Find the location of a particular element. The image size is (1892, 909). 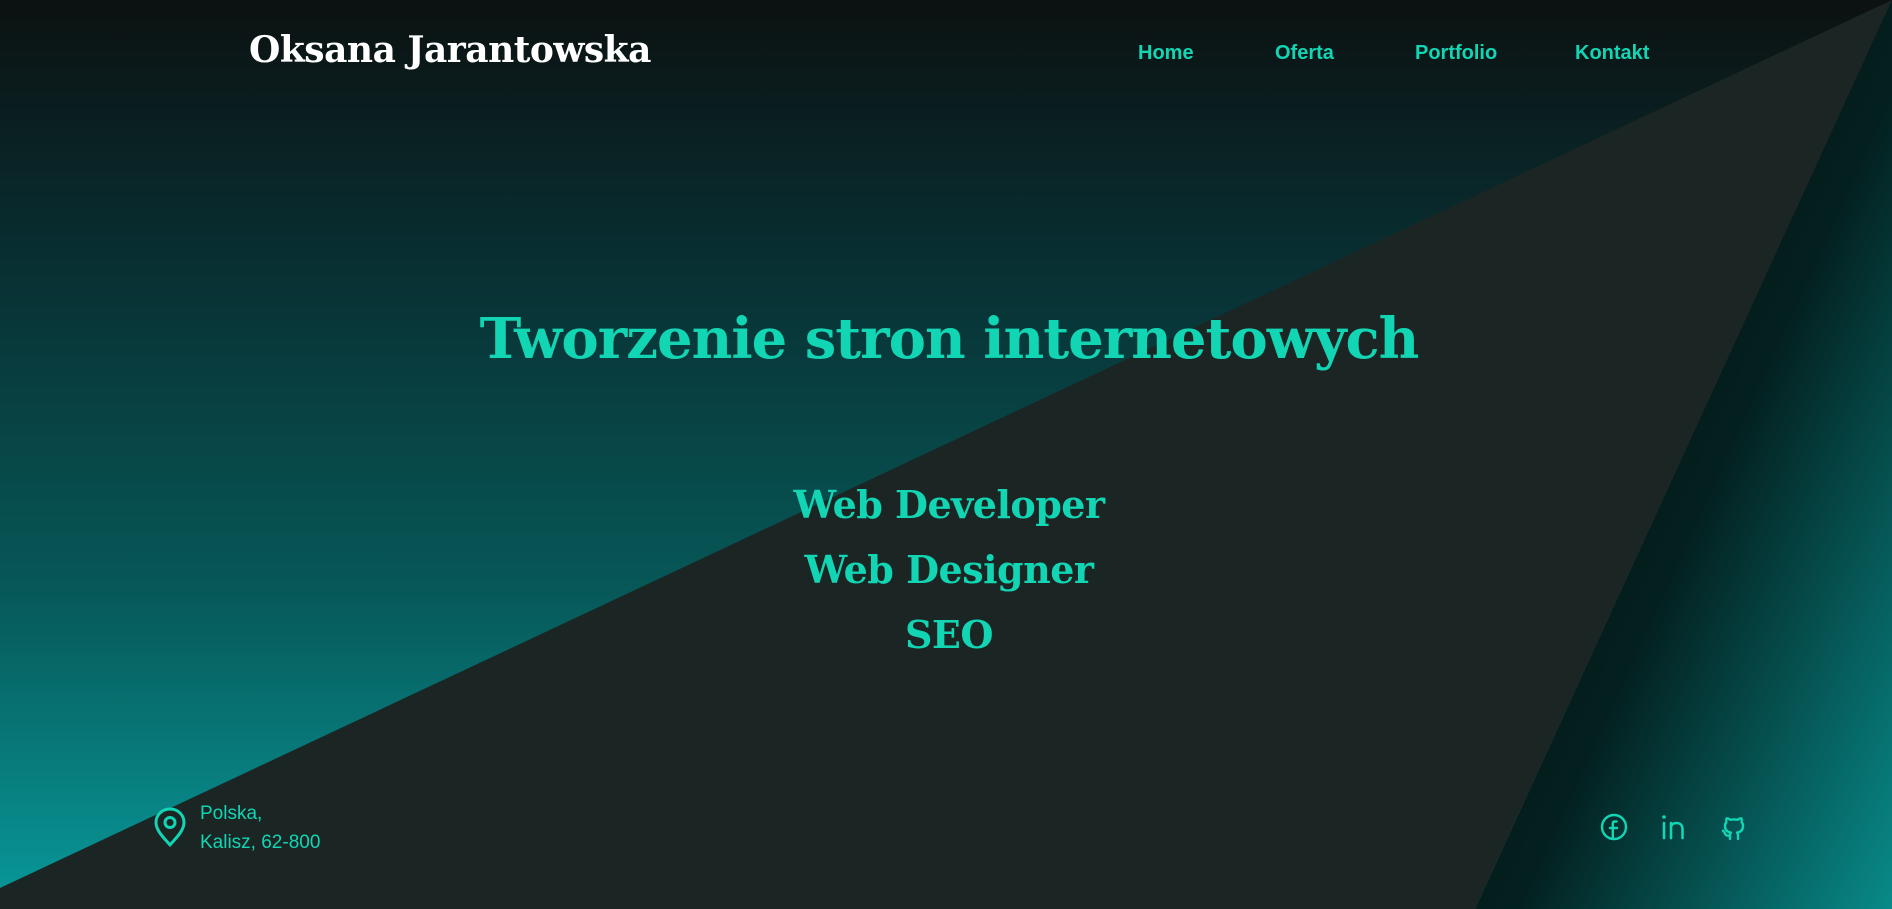

address-text: Polska, Kalisz, 62-800 is located at coordinates (260, 828).